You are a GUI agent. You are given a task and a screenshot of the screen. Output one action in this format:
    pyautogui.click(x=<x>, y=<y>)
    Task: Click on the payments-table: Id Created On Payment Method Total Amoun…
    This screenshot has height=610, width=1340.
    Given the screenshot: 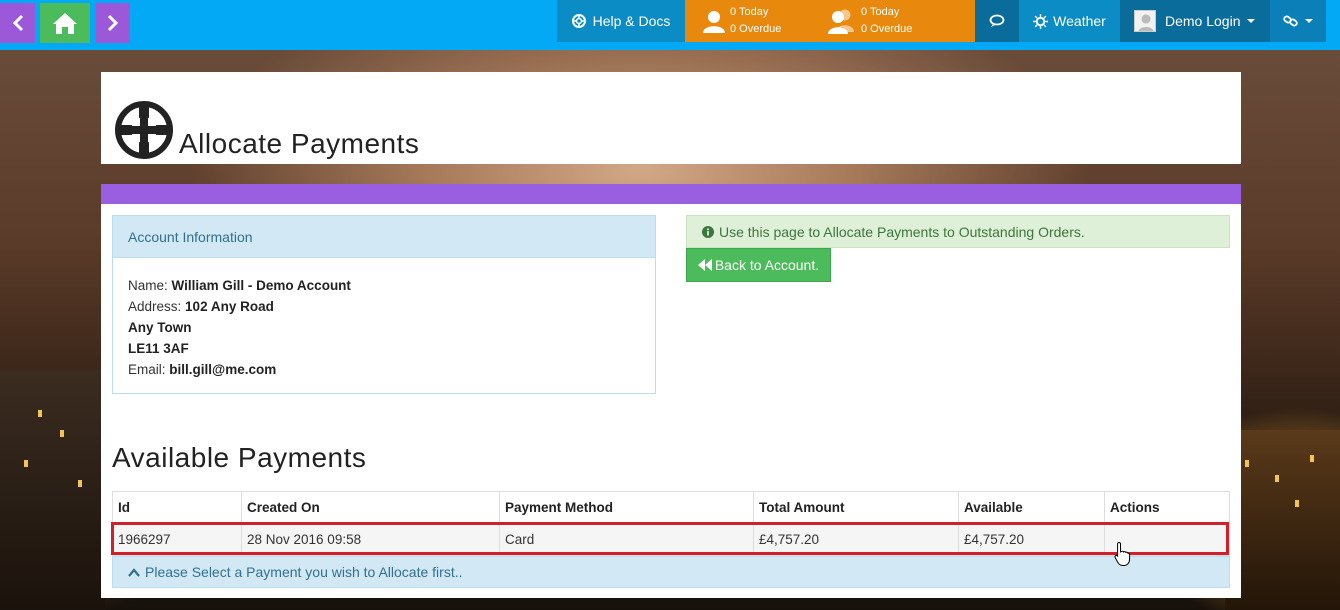 What is the action you would take?
    pyautogui.click(x=671, y=523)
    